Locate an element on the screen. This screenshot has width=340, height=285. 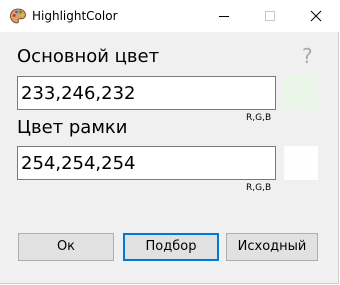
pick-button: Подбор is located at coordinates (171, 247).